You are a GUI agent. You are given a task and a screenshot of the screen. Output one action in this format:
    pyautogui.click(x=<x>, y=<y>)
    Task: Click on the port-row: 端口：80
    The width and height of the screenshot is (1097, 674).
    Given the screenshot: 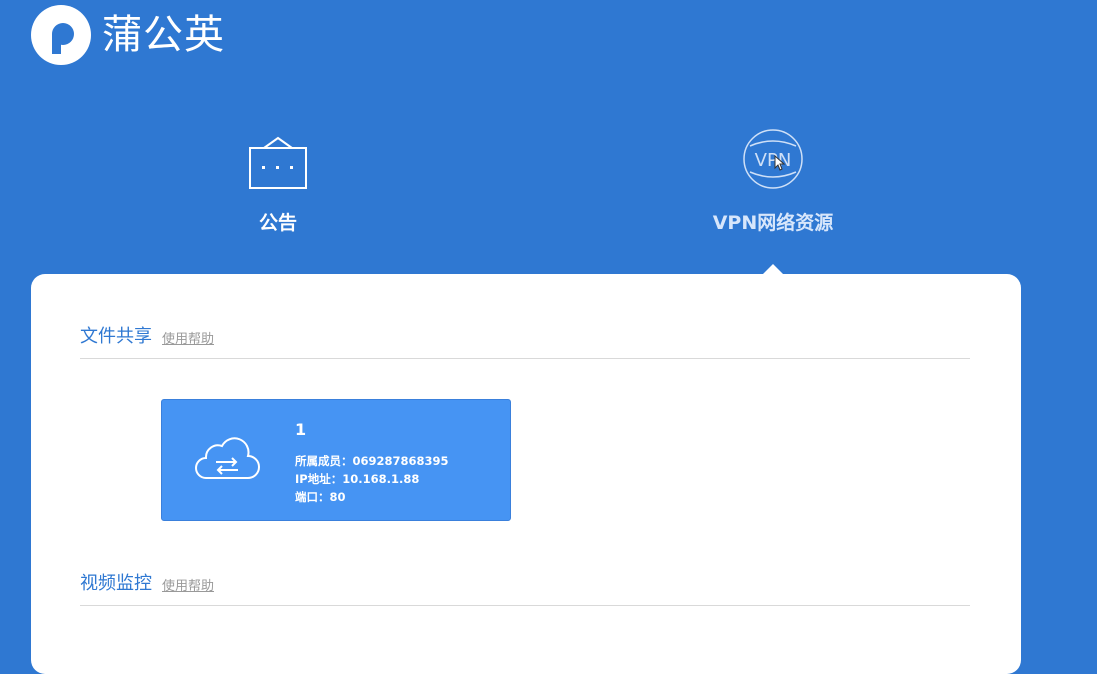 What is the action you would take?
    pyautogui.click(x=320, y=497)
    